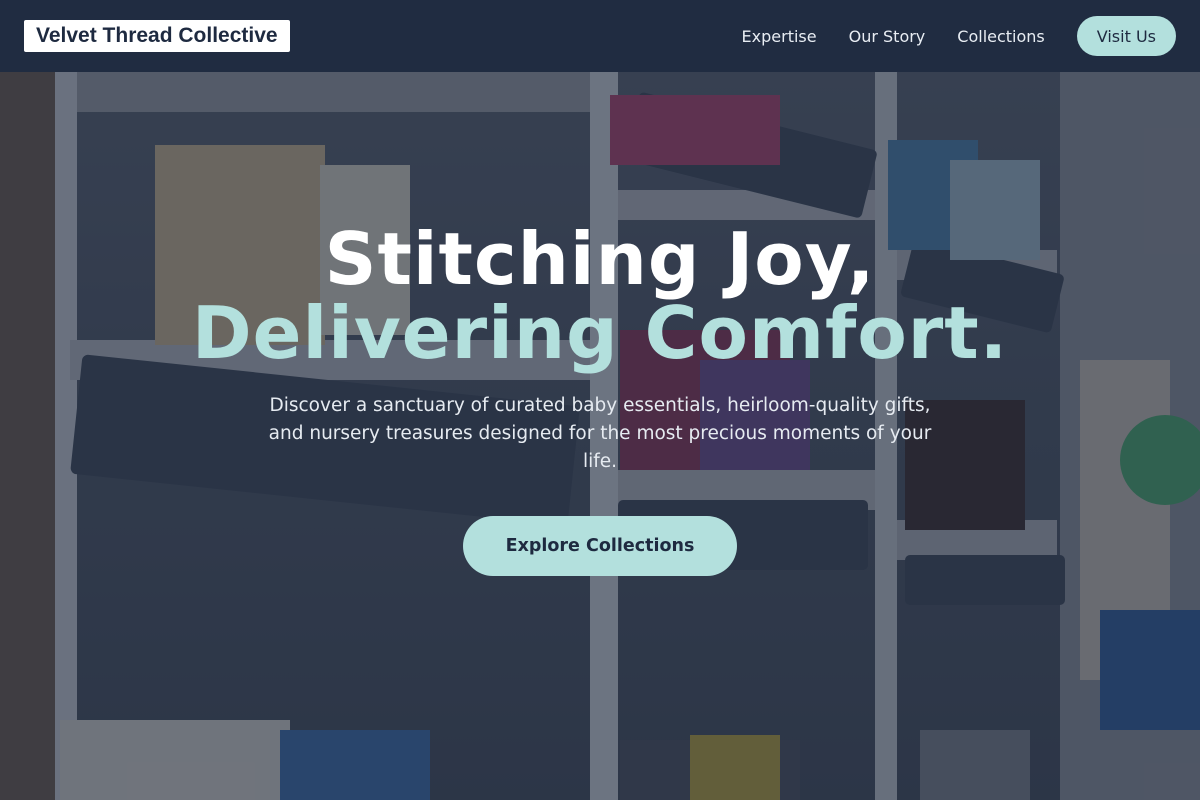 This screenshot has width=1200, height=800. I want to click on nav-link-expertise: Expertise, so click(779, 36).